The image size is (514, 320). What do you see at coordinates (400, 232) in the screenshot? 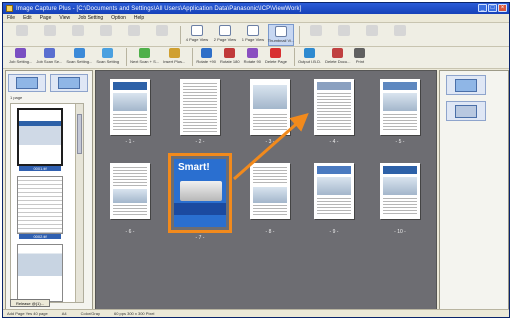
I see `page-label: - 10 -` at bounding box center [400, 232].